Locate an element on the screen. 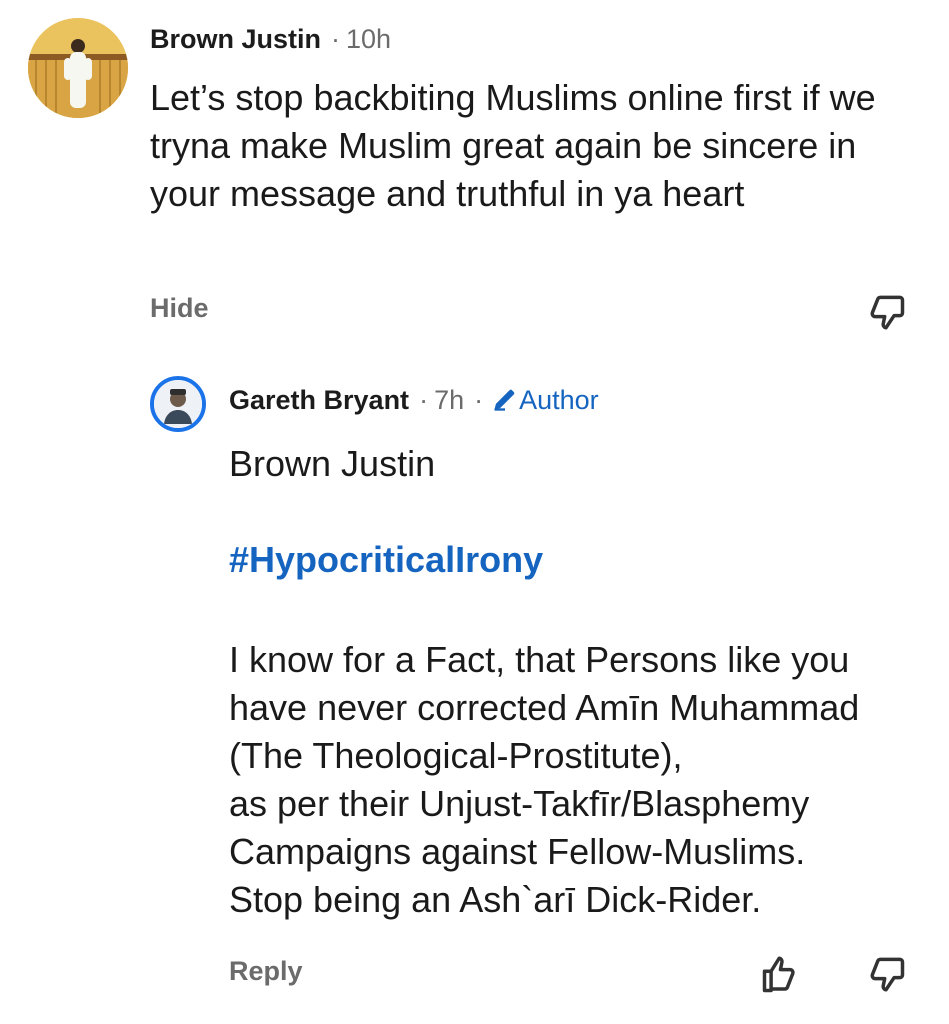 Image resolution: width=949 pixels, height=1024 pixels. reply-mention: Brown Justin is located at coordinates (332, 464).